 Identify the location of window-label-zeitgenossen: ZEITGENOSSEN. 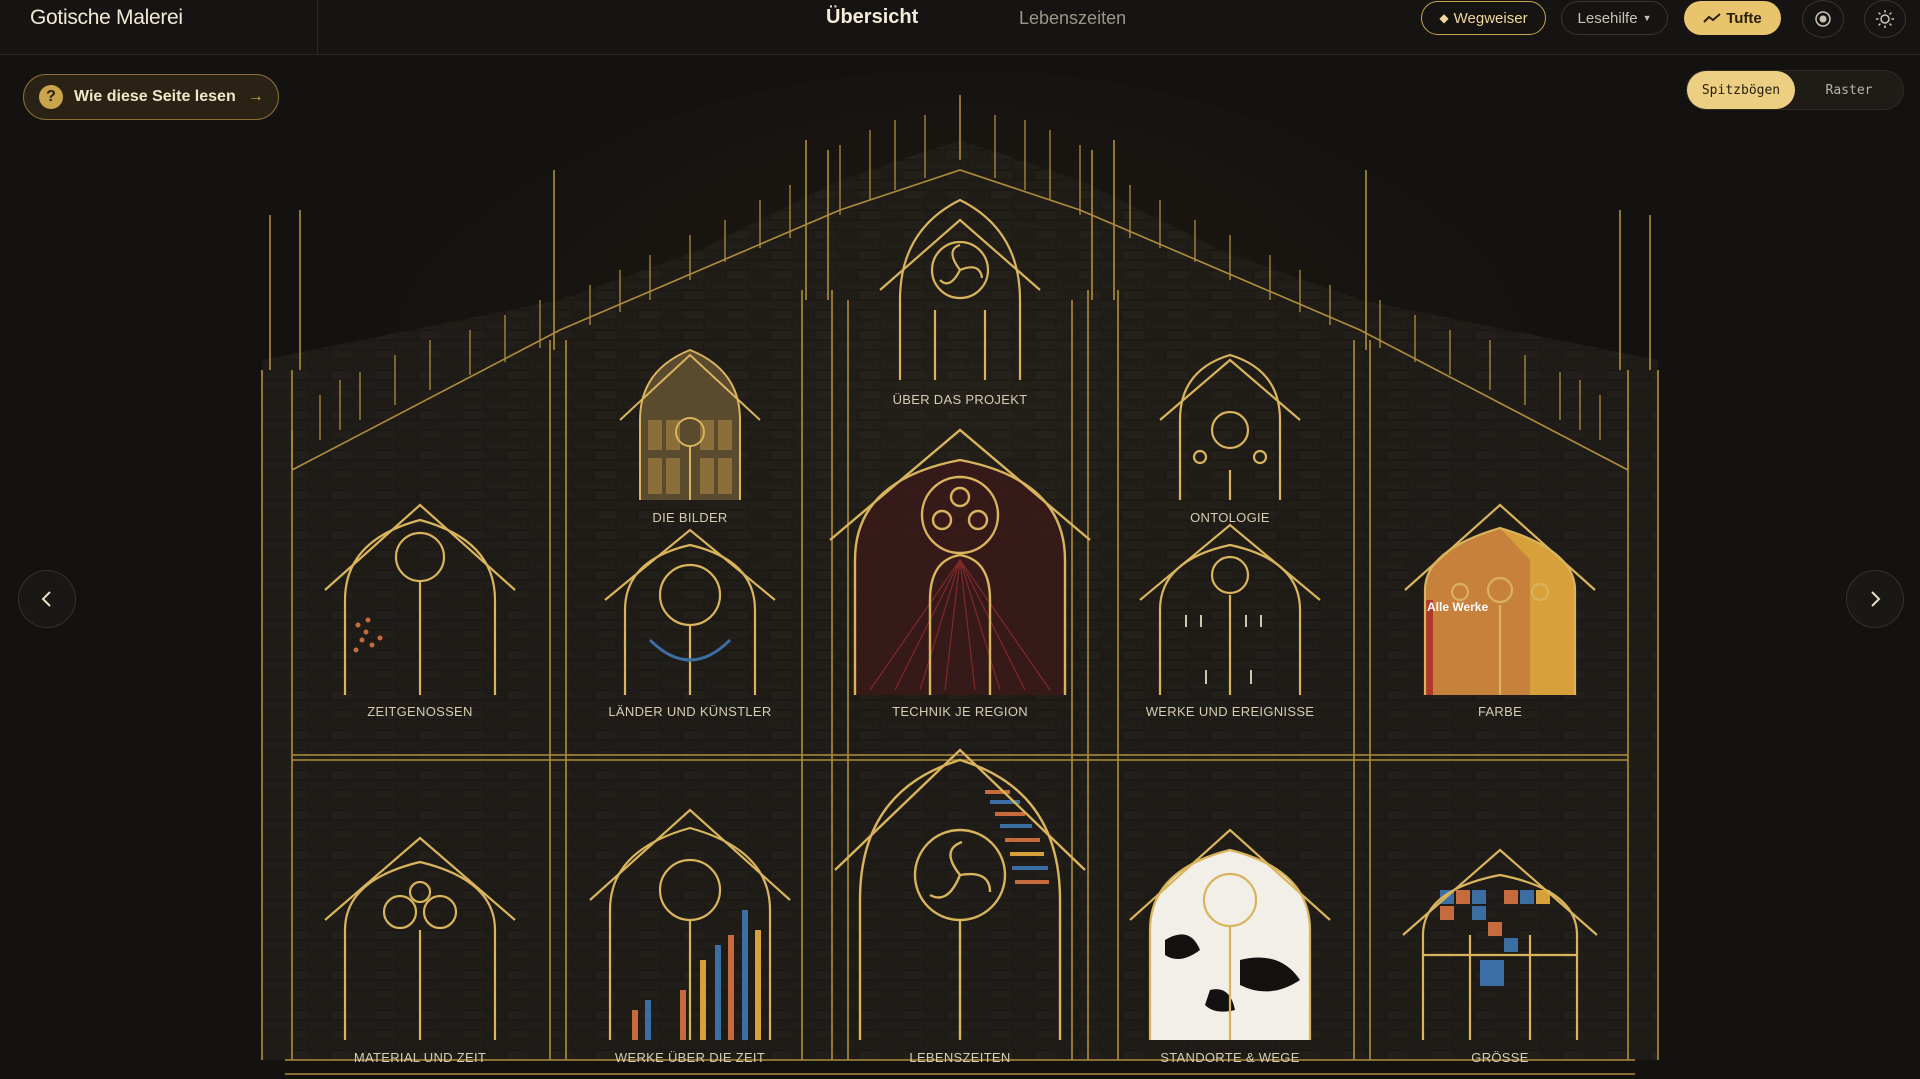
(420, 711).